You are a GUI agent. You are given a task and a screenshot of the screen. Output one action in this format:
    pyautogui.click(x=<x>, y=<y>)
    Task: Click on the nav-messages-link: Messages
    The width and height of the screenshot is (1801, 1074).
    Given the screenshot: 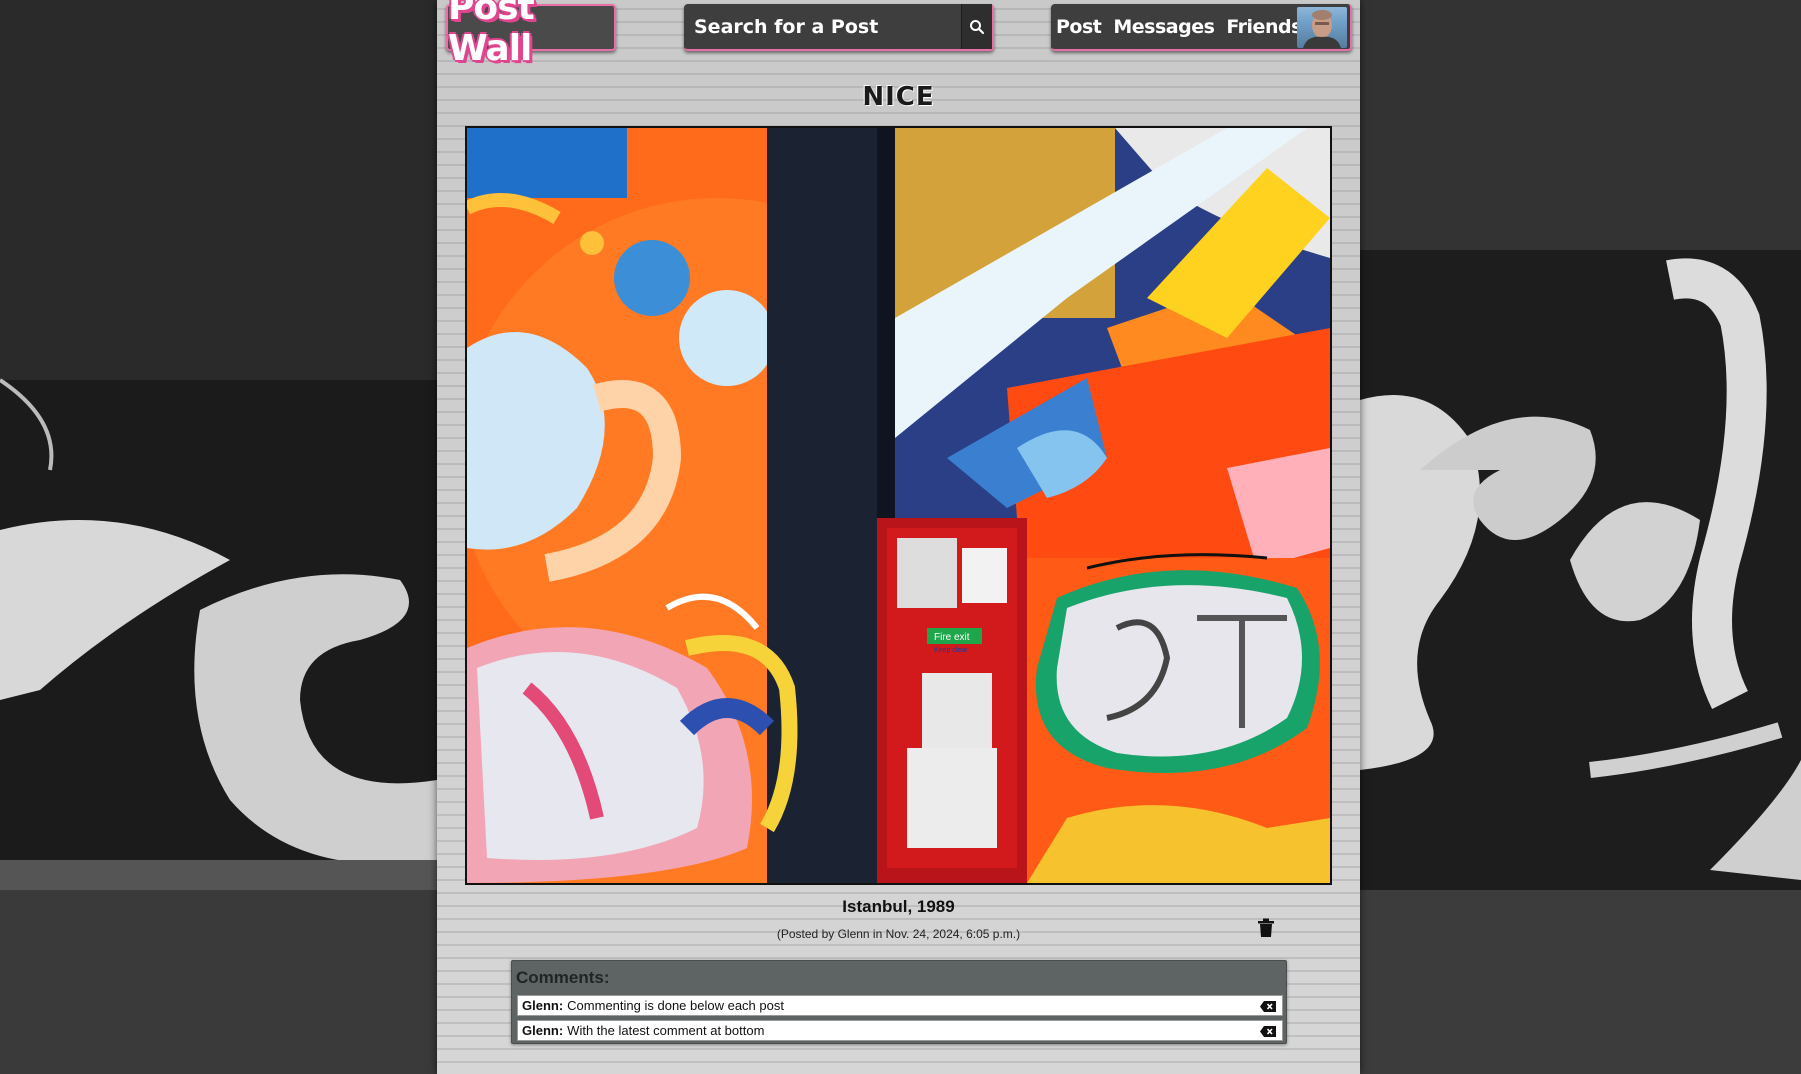 What is the action you would take?
    pyautogui.click(x=1164, y=27)
    